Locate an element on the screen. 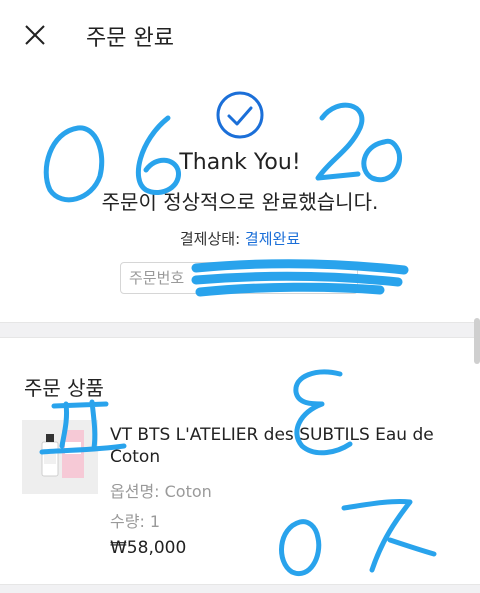 This screenshot has height=593, width=480. order-number-field: 주문번호 is located at coordinates (239, 278).